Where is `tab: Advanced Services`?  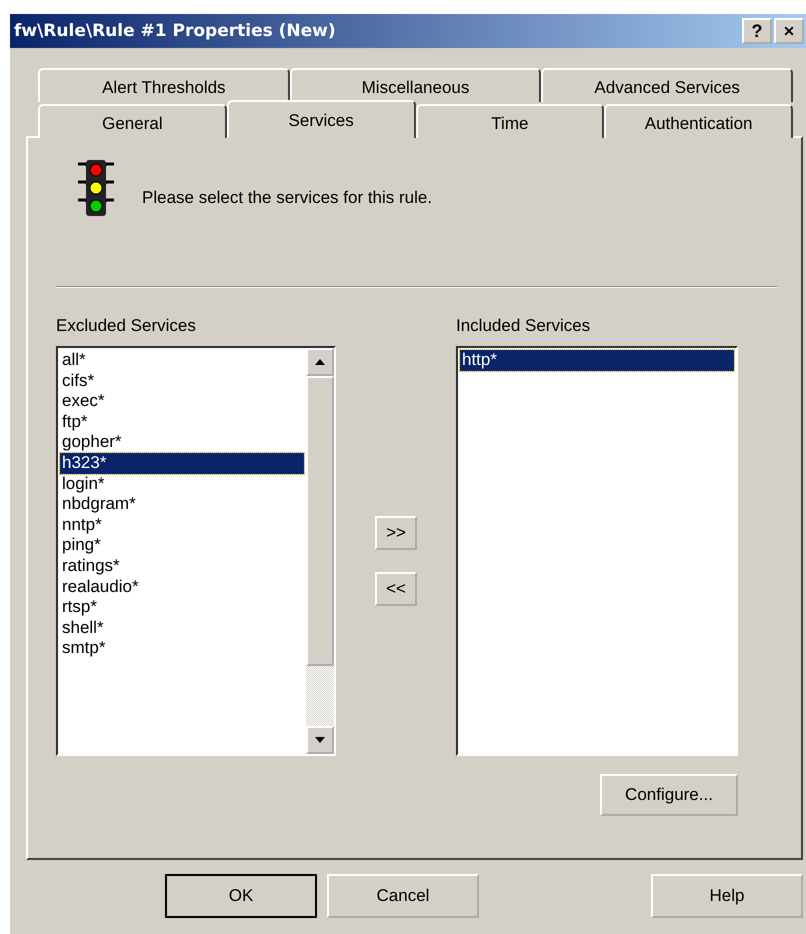 tab: Advanced Services is located at coordinates (667, 85).